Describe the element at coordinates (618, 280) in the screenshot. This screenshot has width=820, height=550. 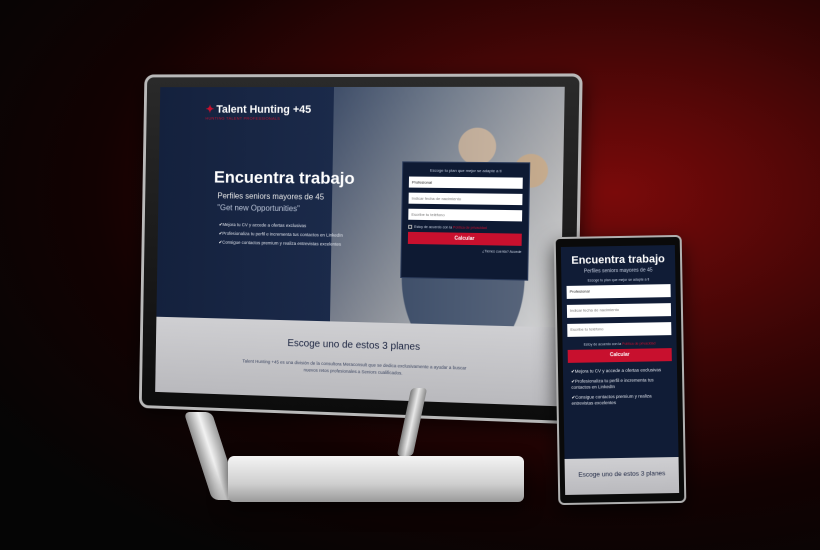
I see `mobile-form-title: Escoge tu plan que mejor se adapte a ti` at that location.